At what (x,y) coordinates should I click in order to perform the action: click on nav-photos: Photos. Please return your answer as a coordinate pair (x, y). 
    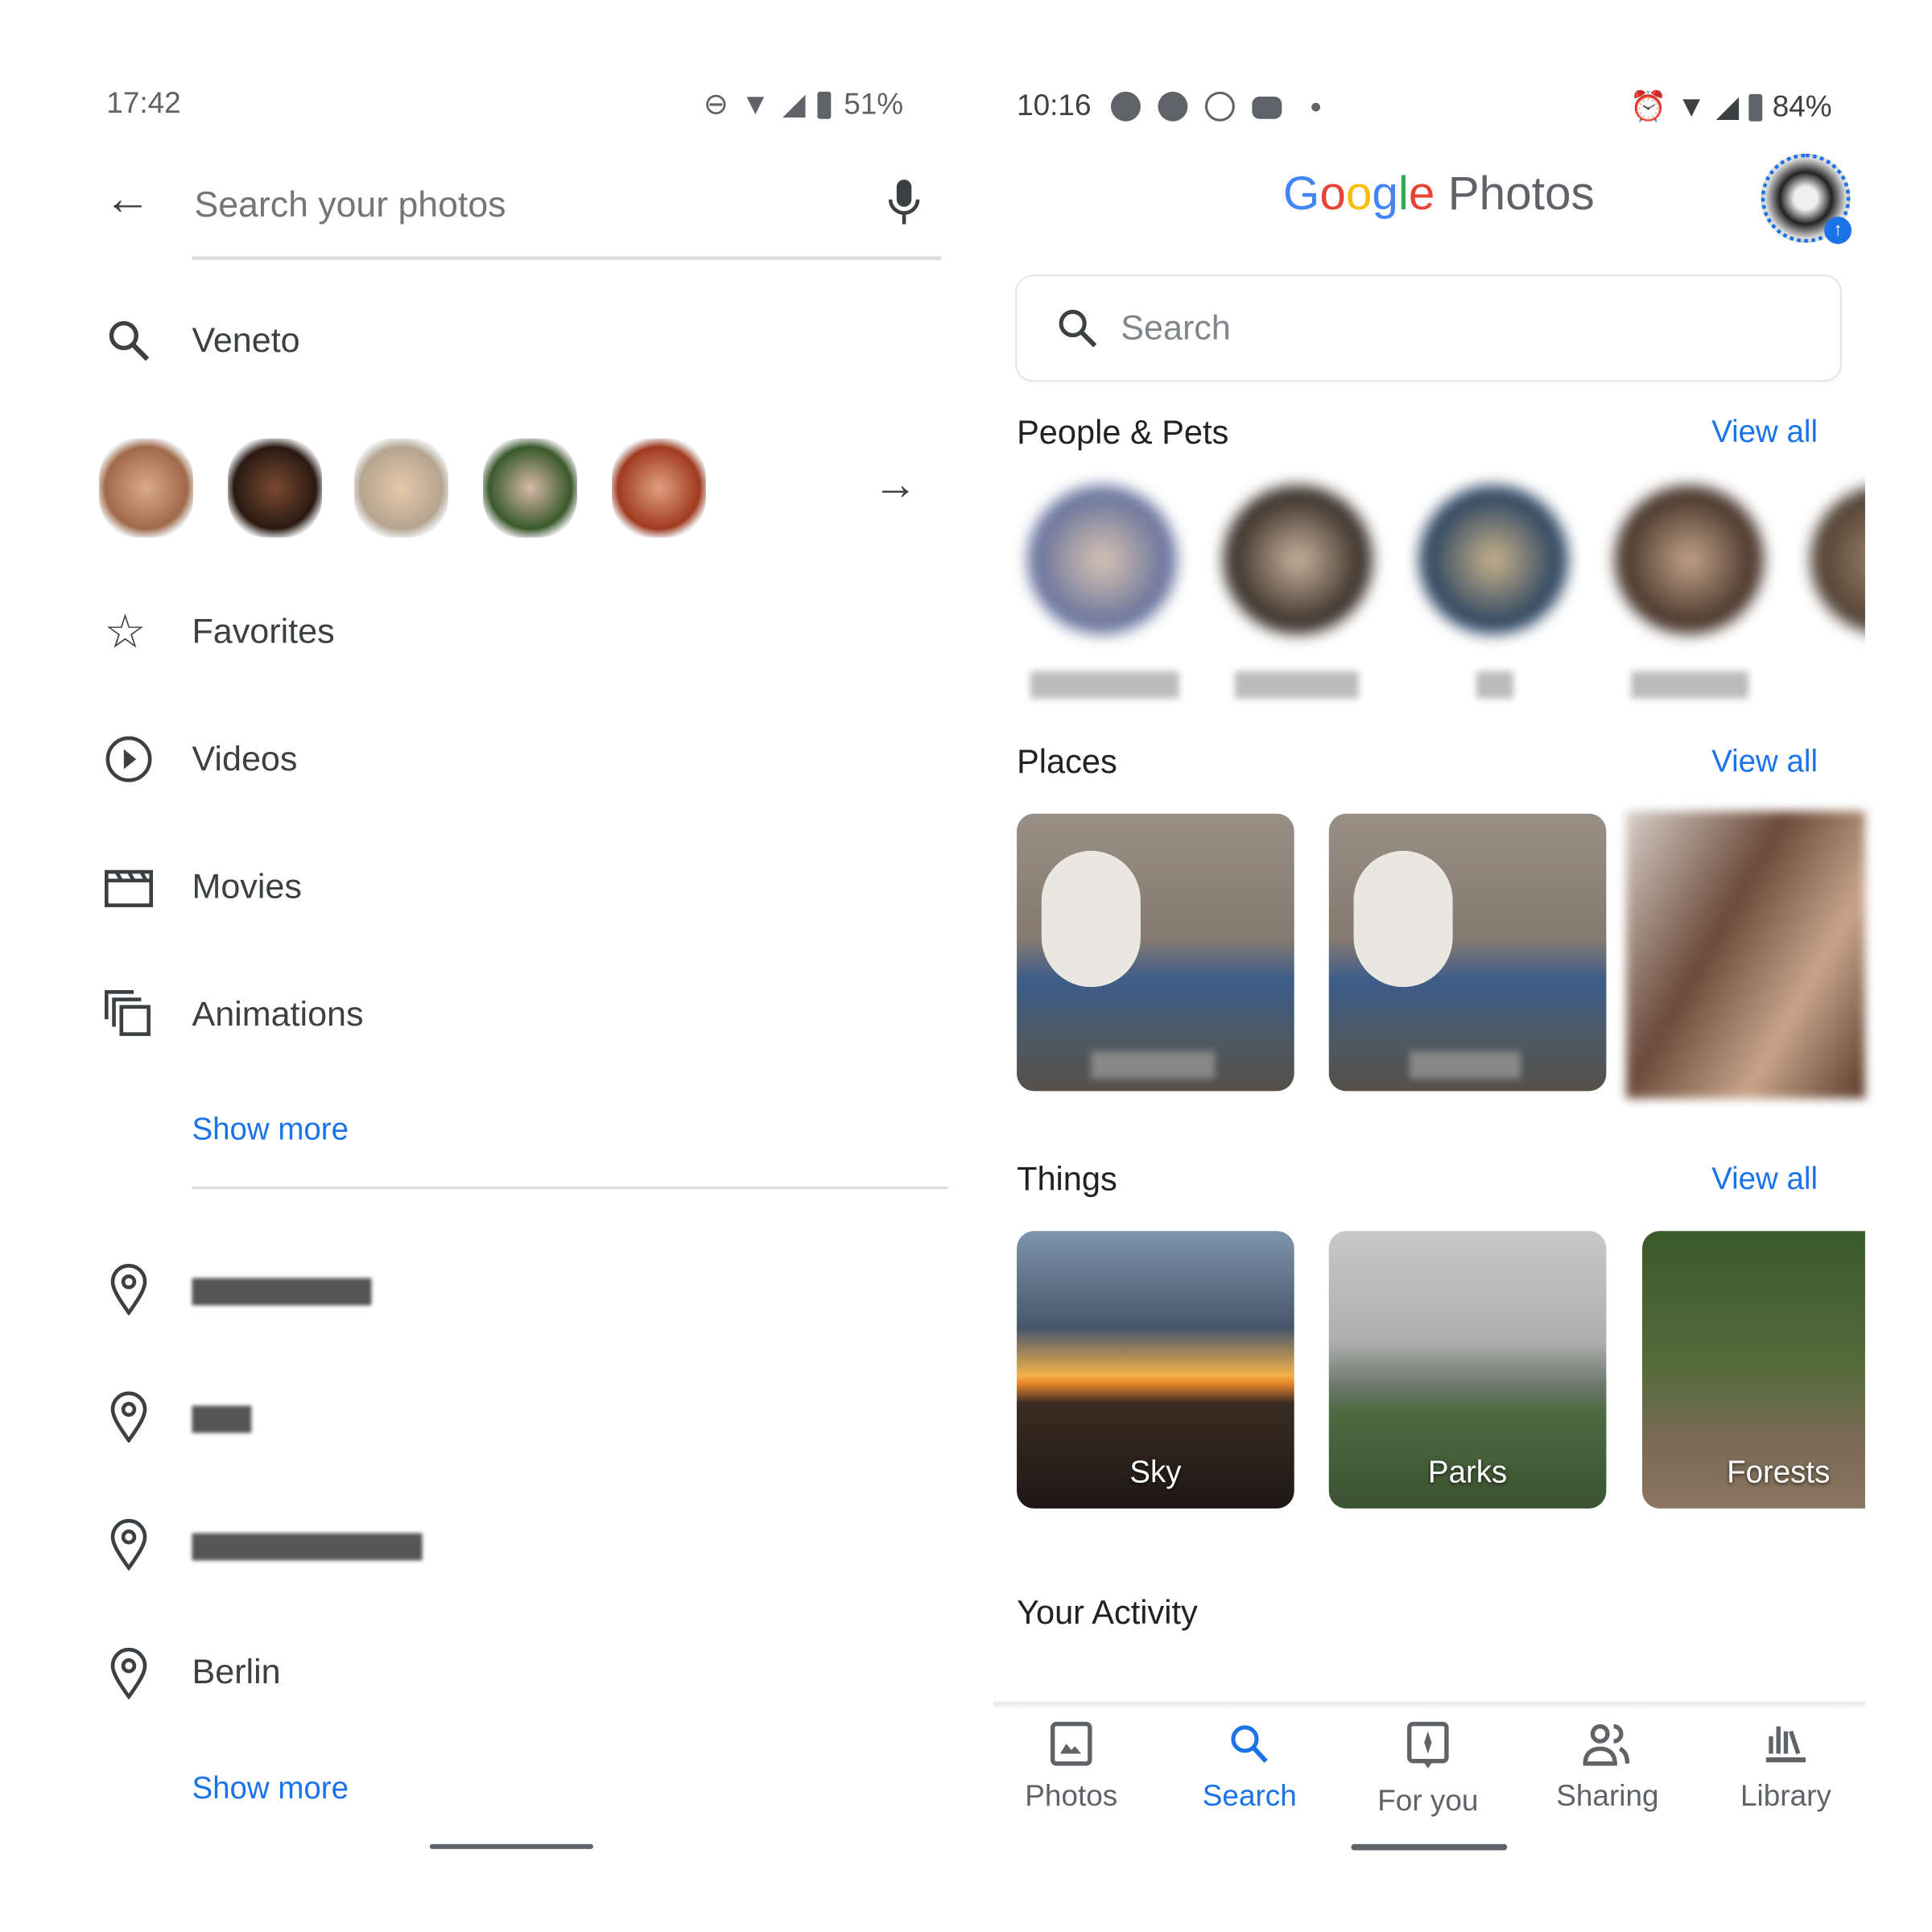
    Looking at the image, I should click on (1071, 1768).